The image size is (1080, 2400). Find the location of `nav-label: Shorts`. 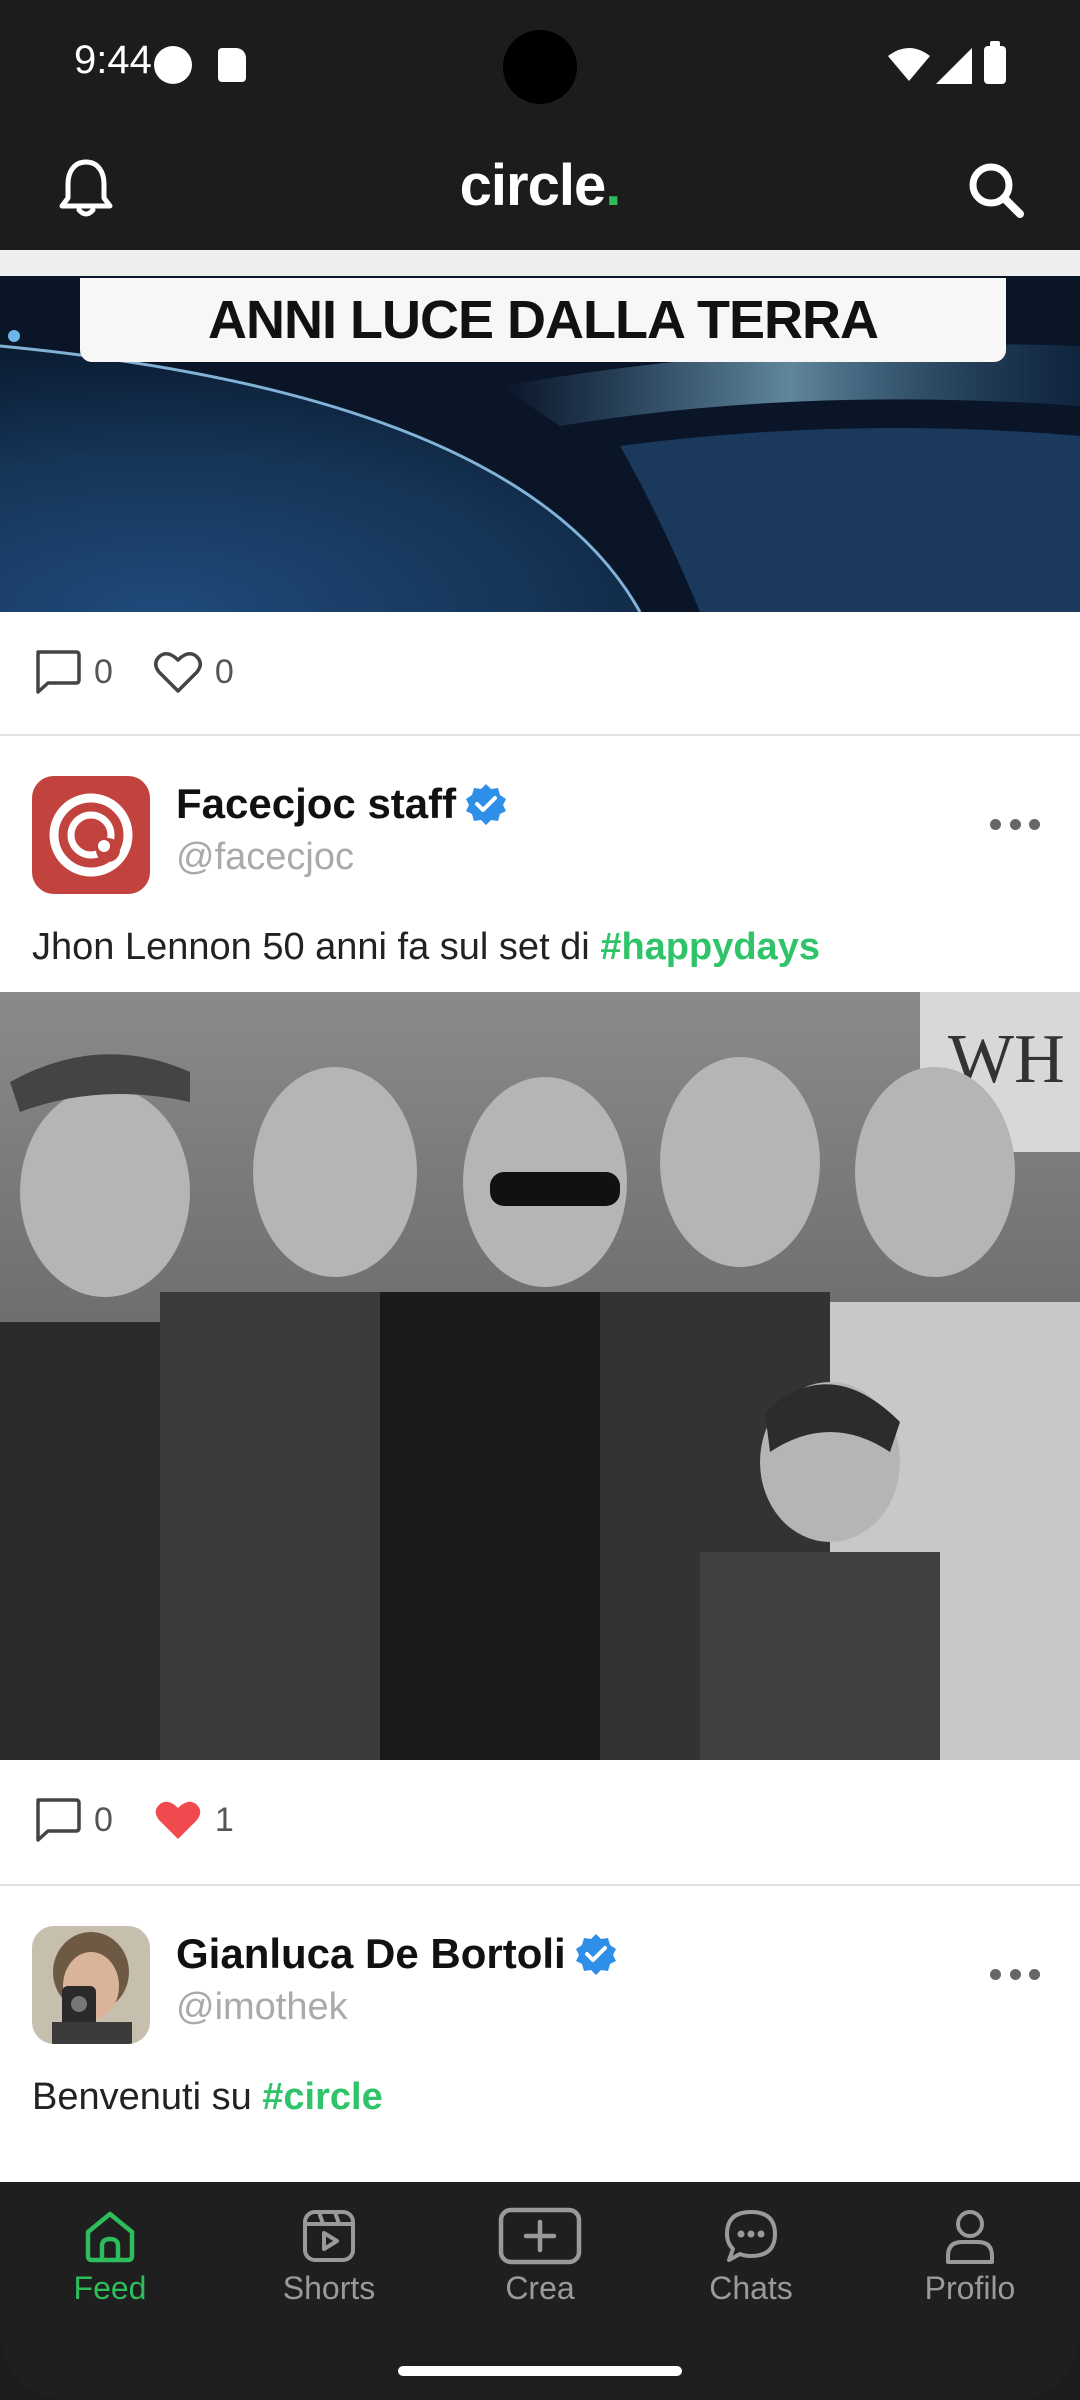

nav-label: Shorts is located at coordinates (329, 2288).